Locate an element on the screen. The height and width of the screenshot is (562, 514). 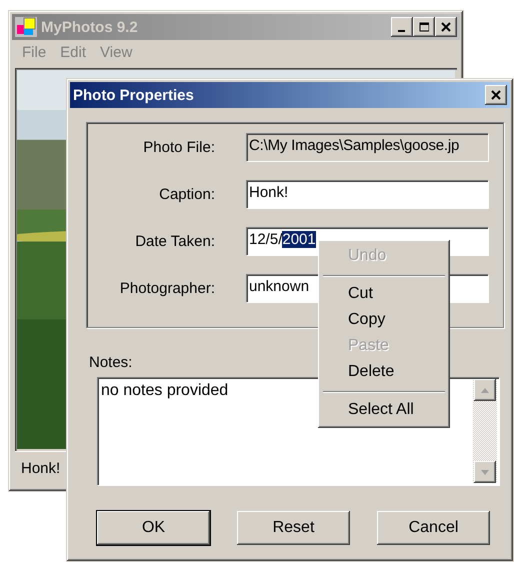
dialog-button: OK is located at coordinates (153, 528).